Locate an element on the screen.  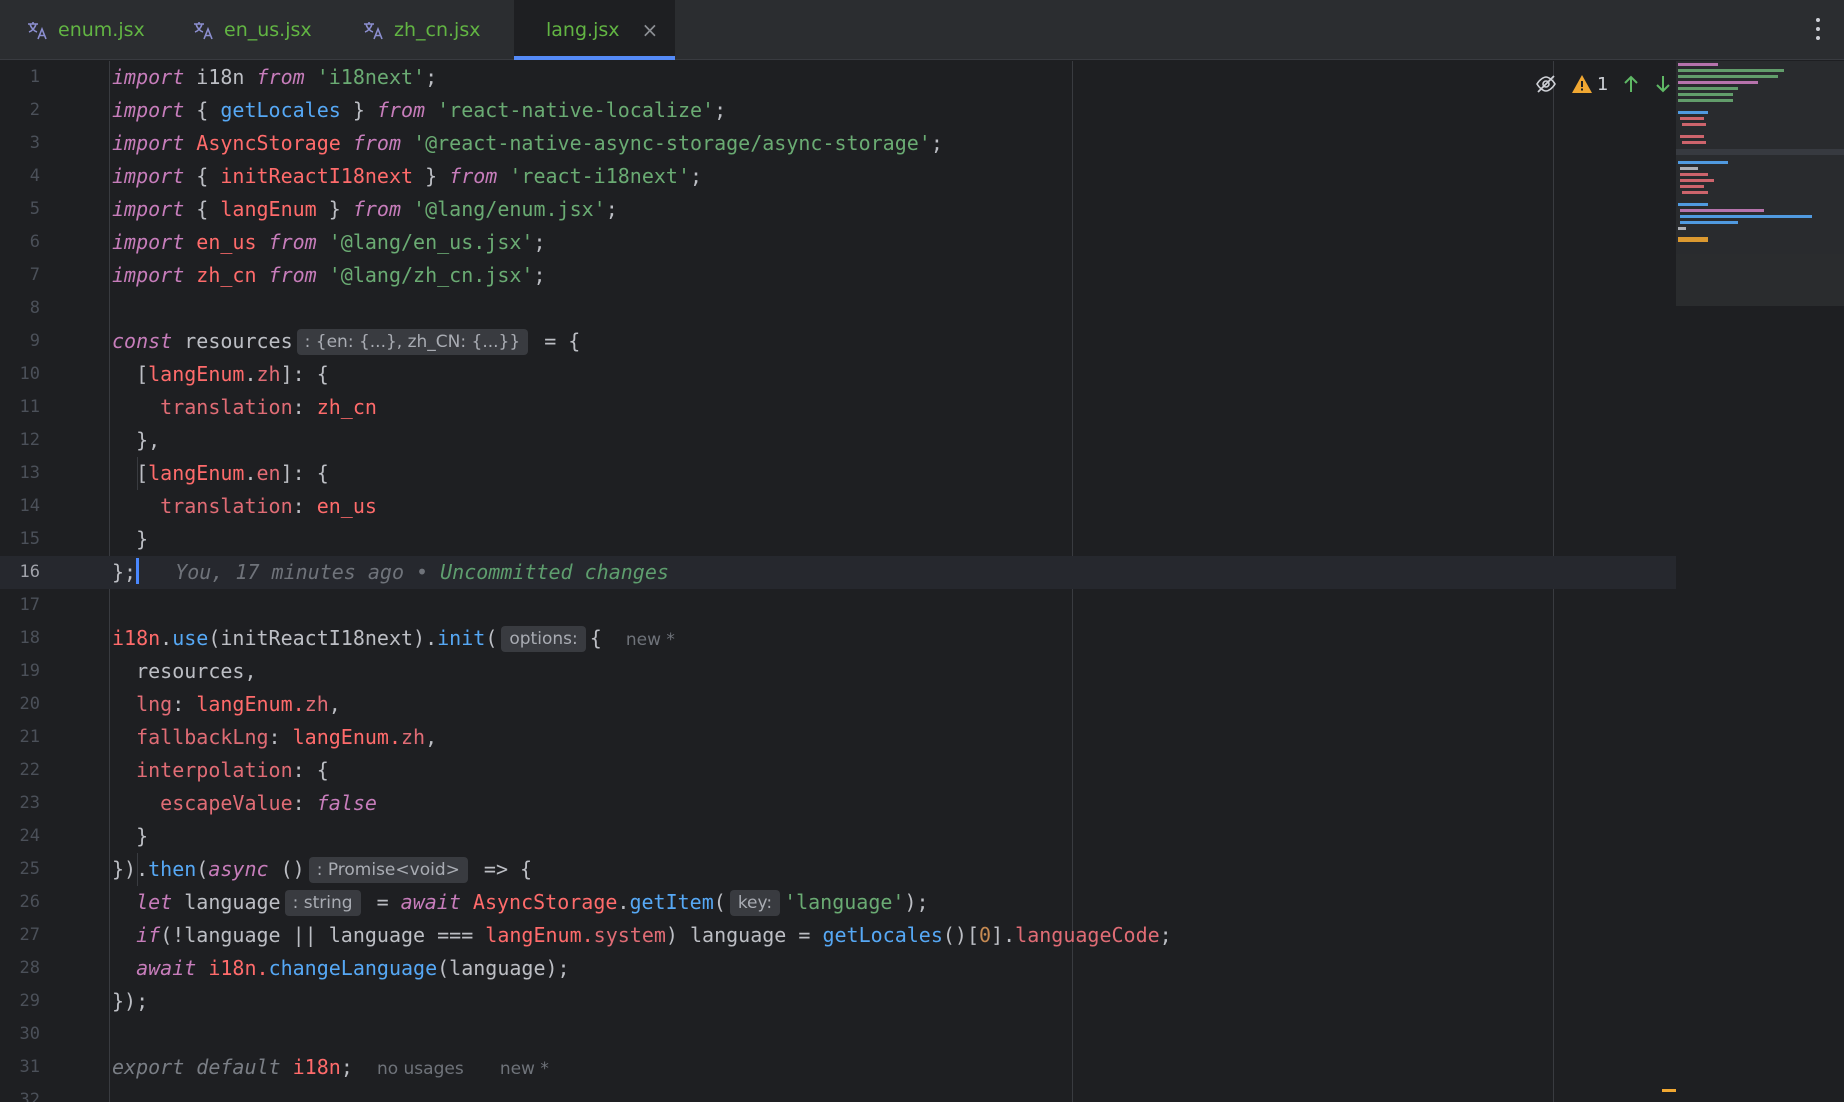
line-number: 31 is located at coordinates (29, 1067).